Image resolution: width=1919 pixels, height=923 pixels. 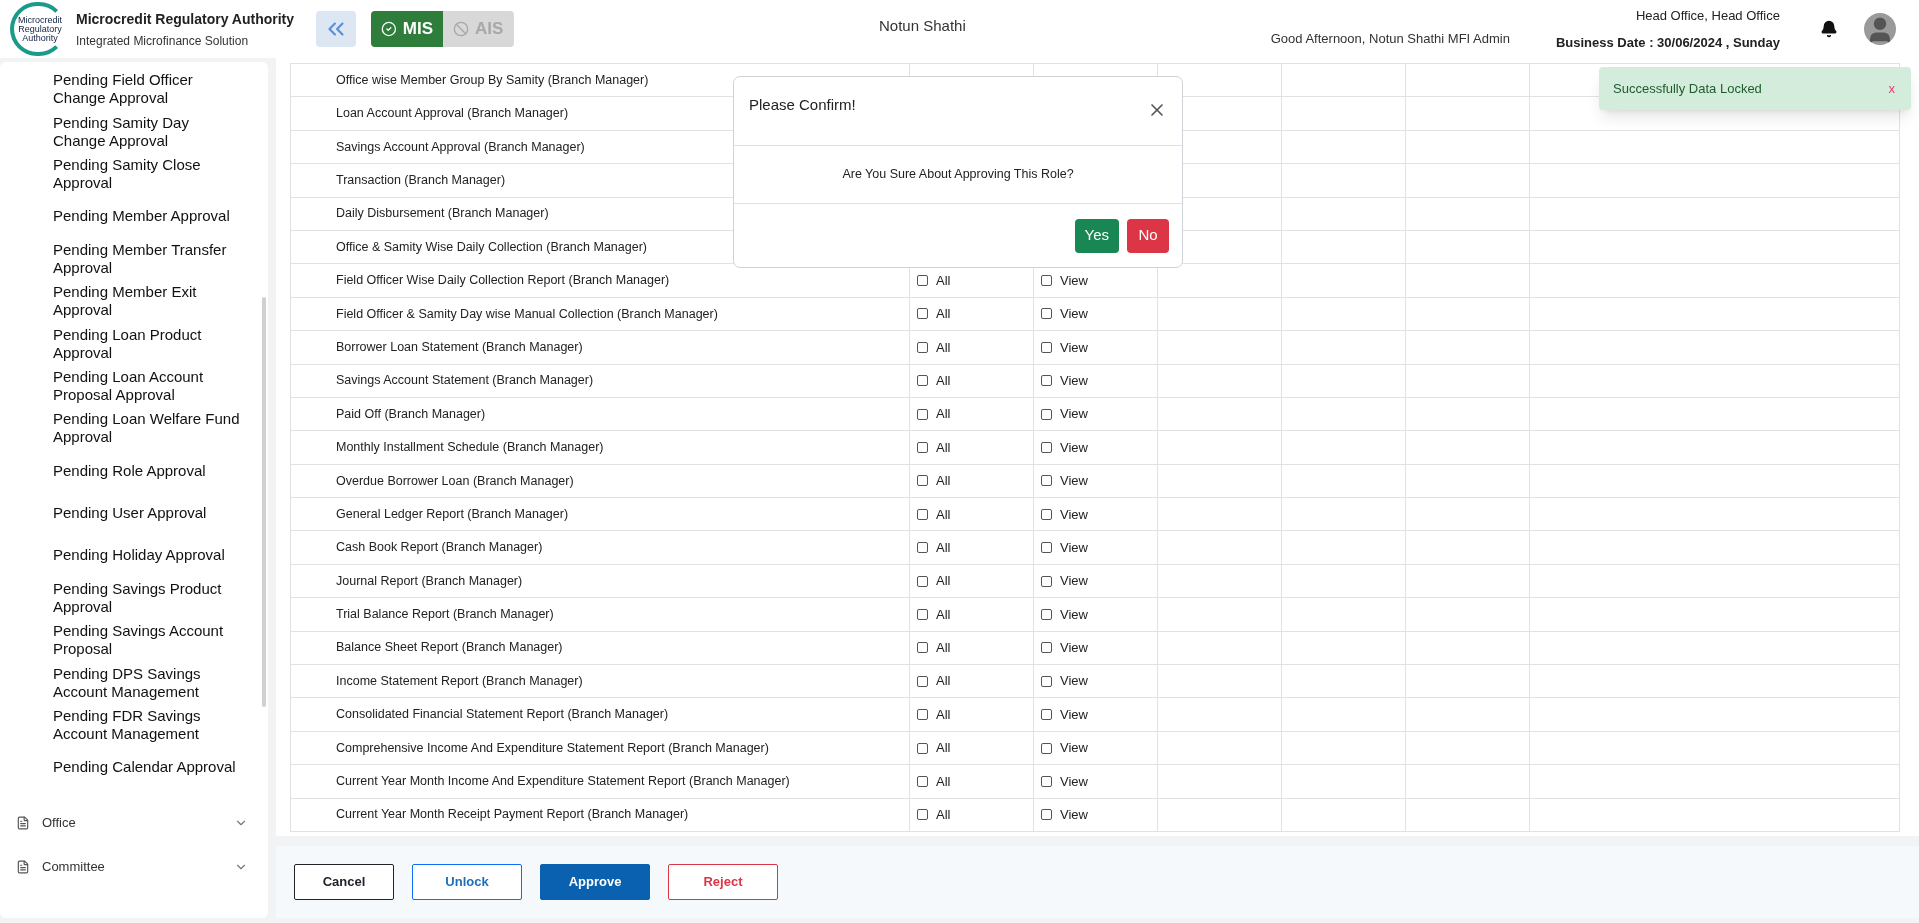 What do you see at coordinates (595, 882) in the screenshot?
I see `action-button: Approve` at bounding box center [595, 882].